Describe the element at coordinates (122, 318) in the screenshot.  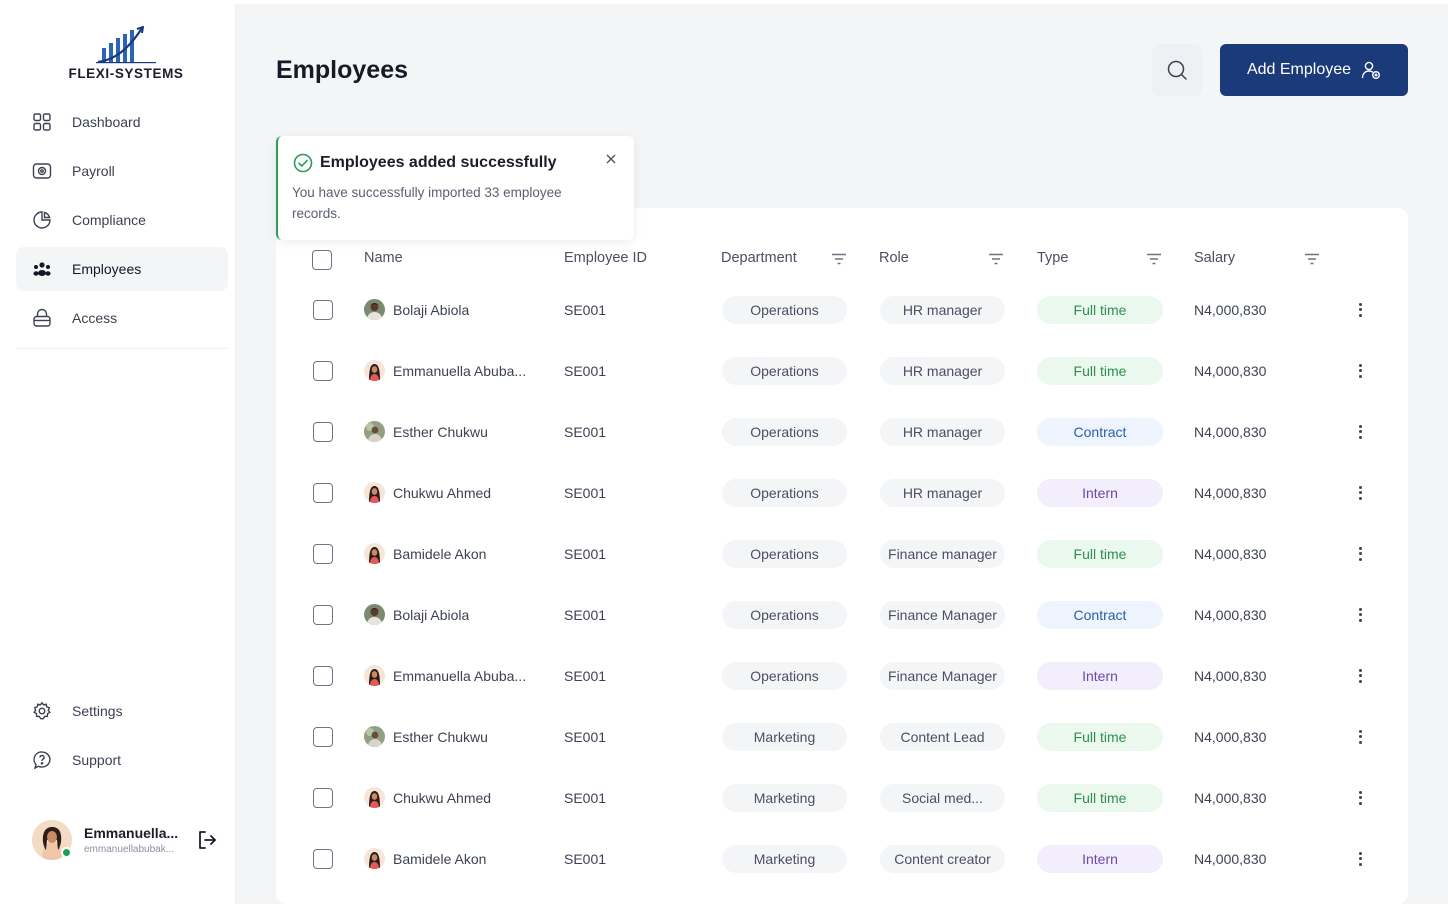
I see `sidebar-item-access: Access` at that location.